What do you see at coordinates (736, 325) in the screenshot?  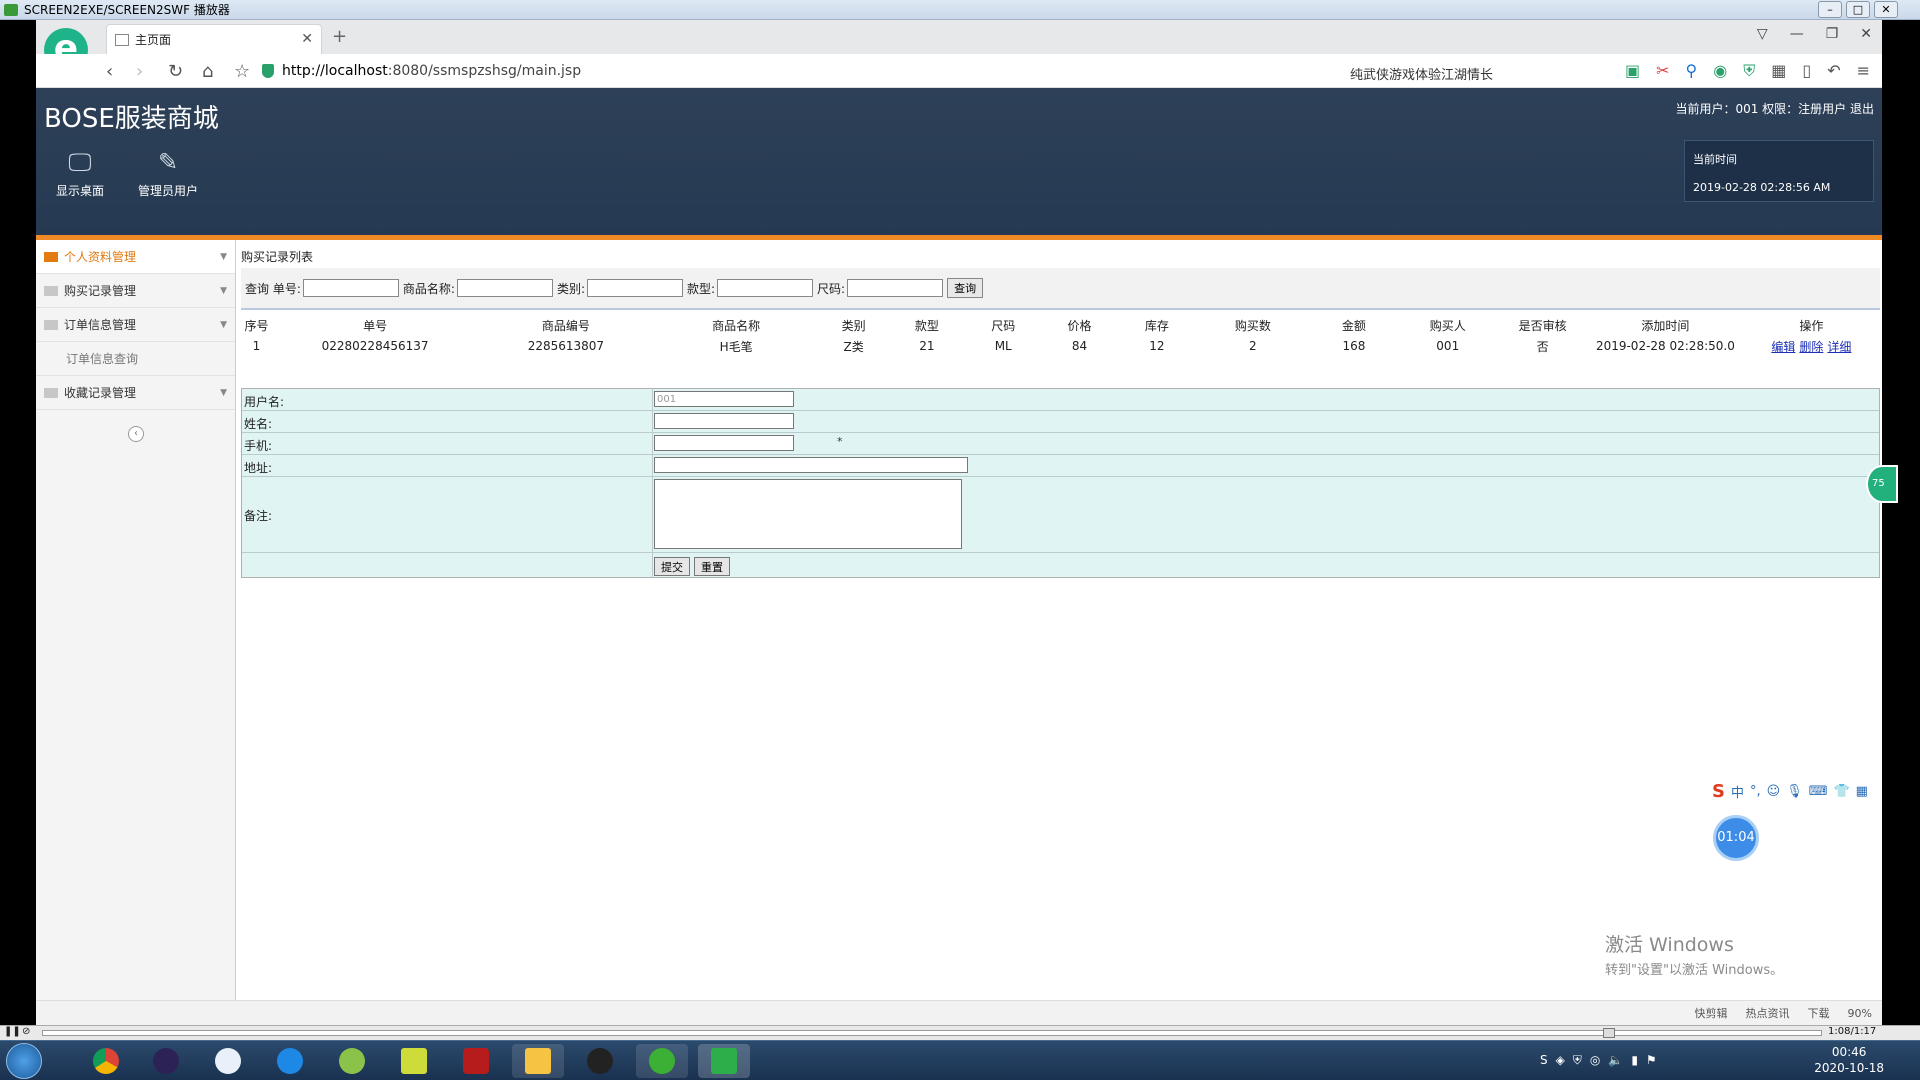 I see `col-header: 商品名称` at bounding box center [736, 325].